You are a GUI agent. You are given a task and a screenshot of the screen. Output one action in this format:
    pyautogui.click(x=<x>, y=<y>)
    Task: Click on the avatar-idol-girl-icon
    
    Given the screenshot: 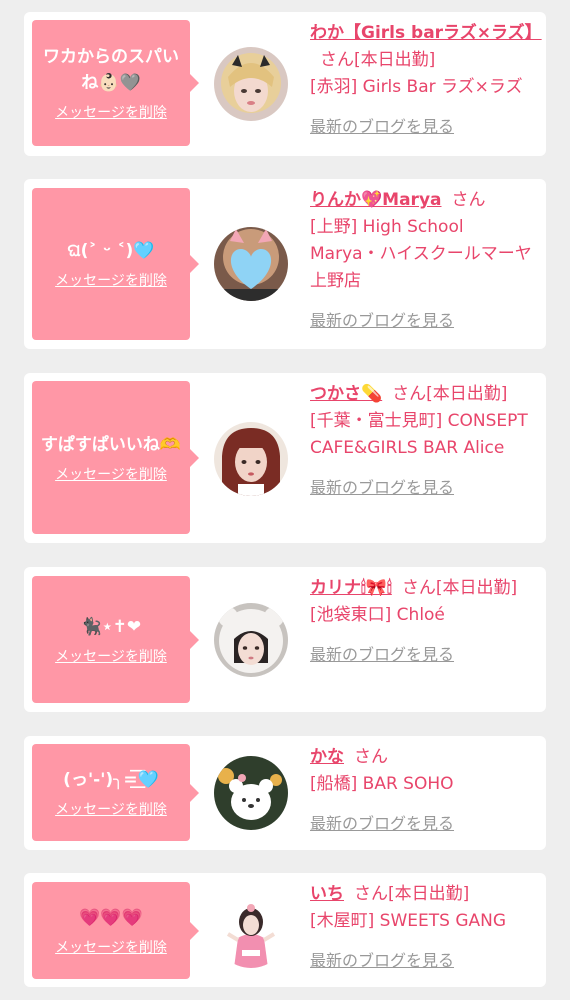 What is the action you would take?
    pyautogui.click(x=251, y=931)
    